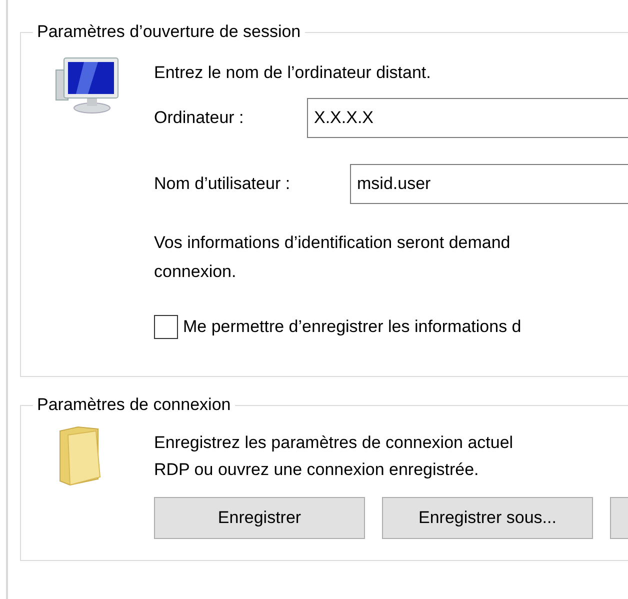 The width and height of the screenshot is (628, 599). What do you see at coordinates (333, 243) in the screenshot?
I see `info-text: Vos informations d’identification seront demand` at bounding box center [333, 243].